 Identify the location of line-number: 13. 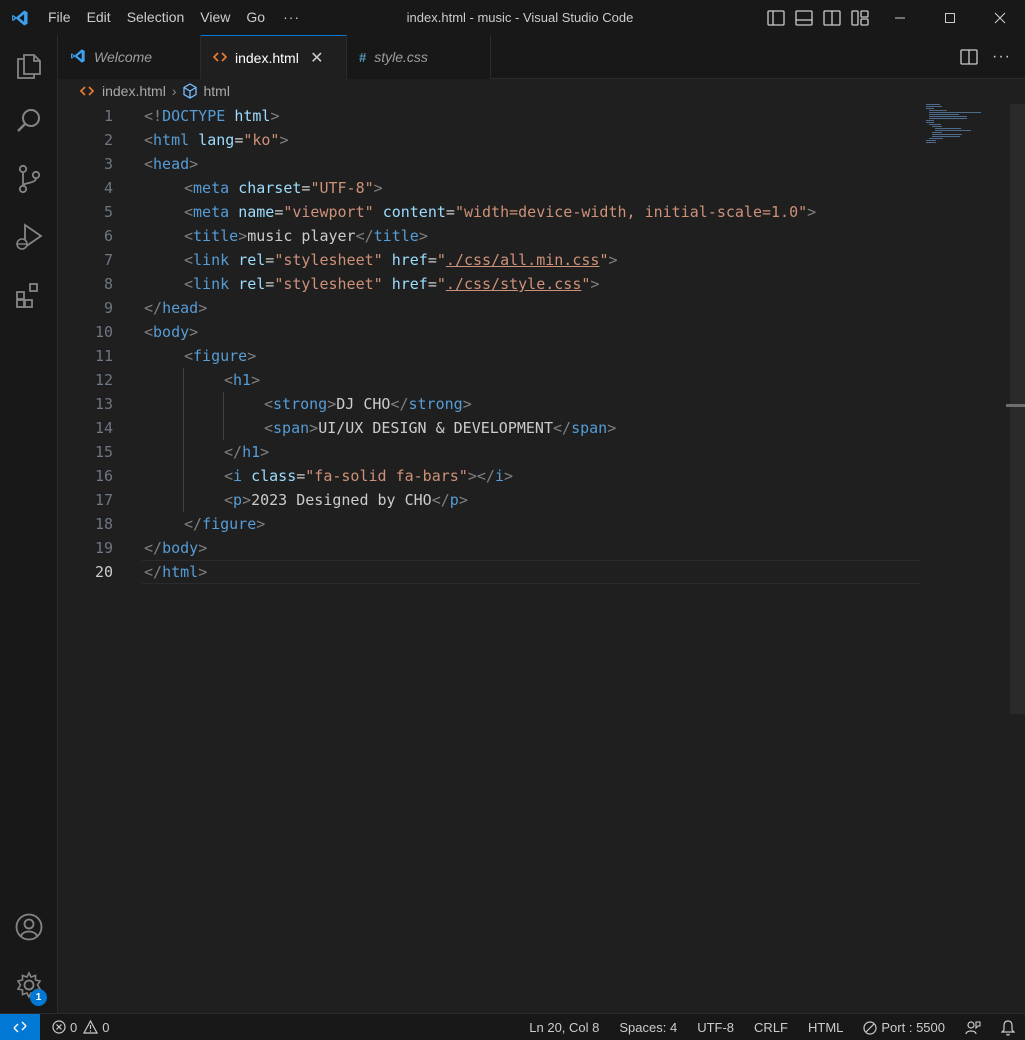
(103, 404).